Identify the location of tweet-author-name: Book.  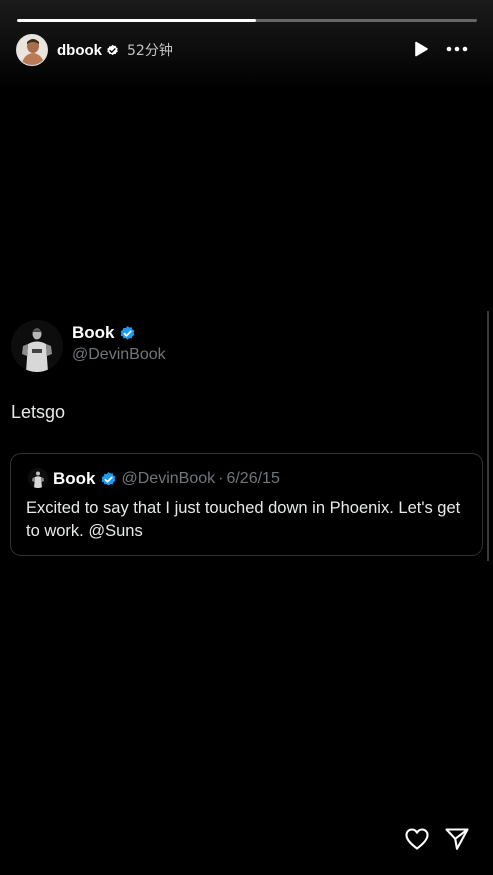
(93, 332).